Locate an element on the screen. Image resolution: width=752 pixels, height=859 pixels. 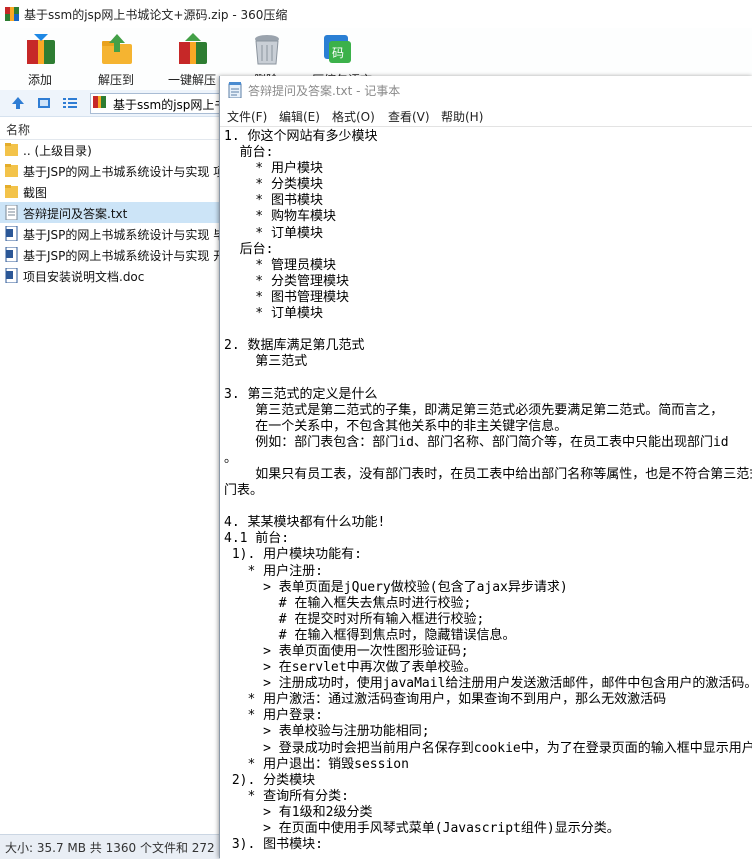
status-text: 大小: 35.7 MB 共 1360 个文件和 272 个 is located at coordinates (118, 848).